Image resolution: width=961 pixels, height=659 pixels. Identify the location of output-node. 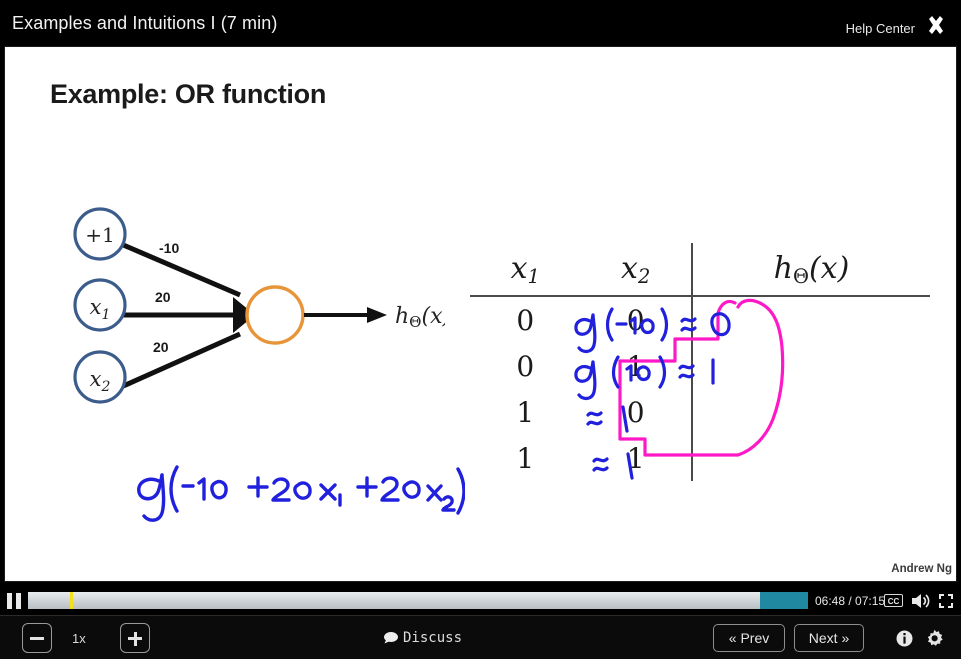
(275, 315).